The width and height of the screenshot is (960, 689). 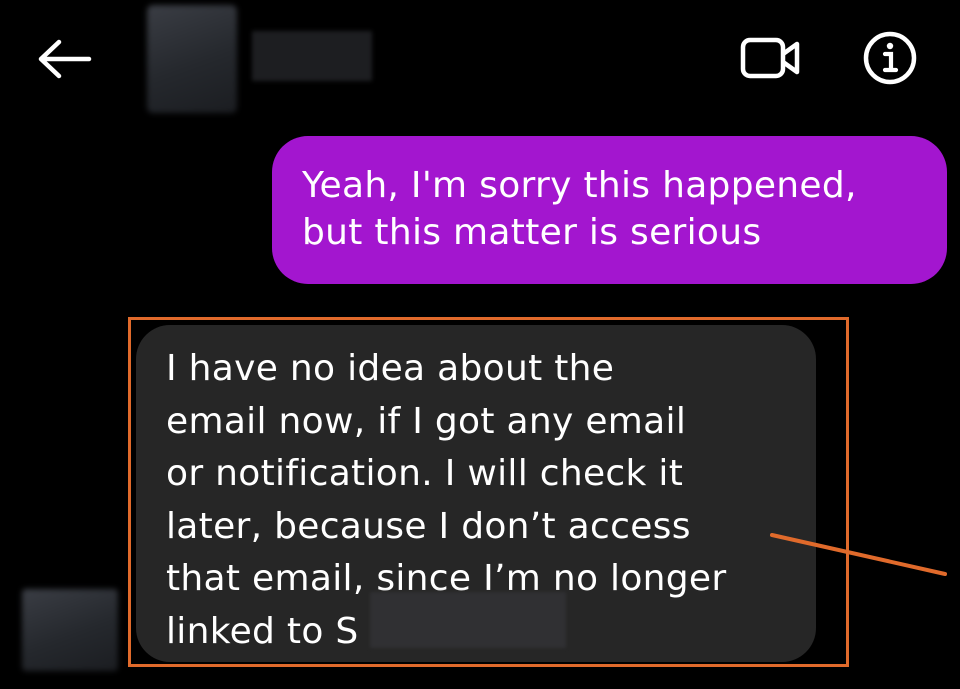 What do you see at coordinates (70, 630) in the screenshot?
I see `sender-avatar` at bounding box center [70, 630].